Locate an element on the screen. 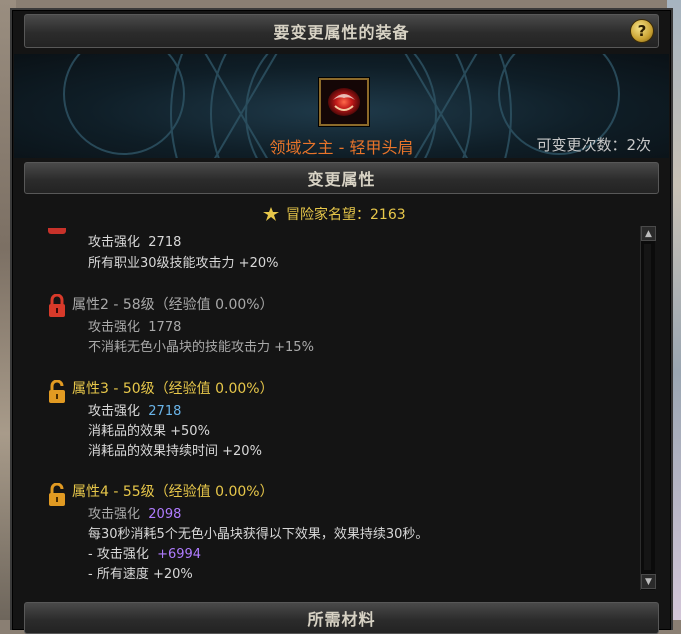 The height and width of the screenshot is (634, 681). chevron-down-icon: ▼ is located at coordinates (648, 581).